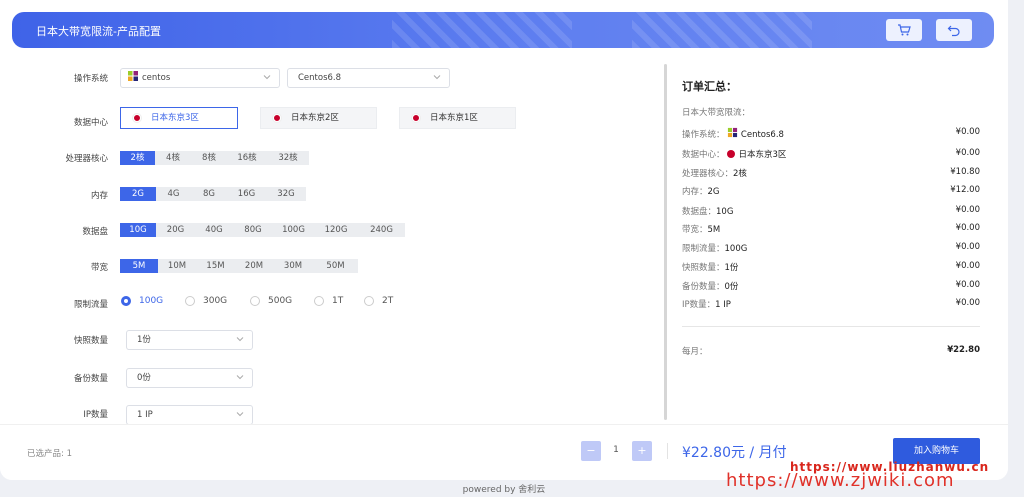 This screenshot has width=1024, height=497. What do you see at coordinates (665, 242) in the screenshot?
I see `scrollbar` at bounding box center [665, 242].